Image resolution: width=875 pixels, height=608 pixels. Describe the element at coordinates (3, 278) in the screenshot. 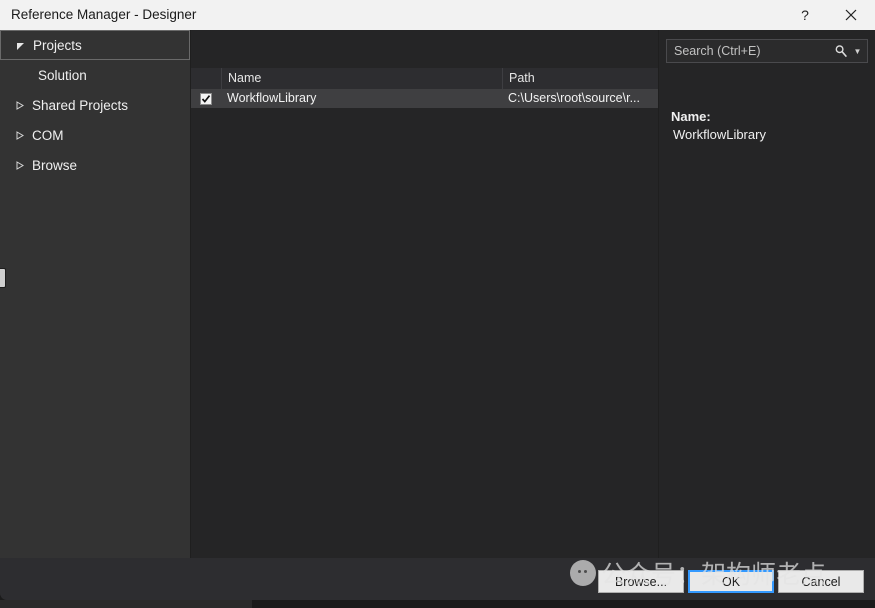

I see `pane-splitter-grip` at that location.